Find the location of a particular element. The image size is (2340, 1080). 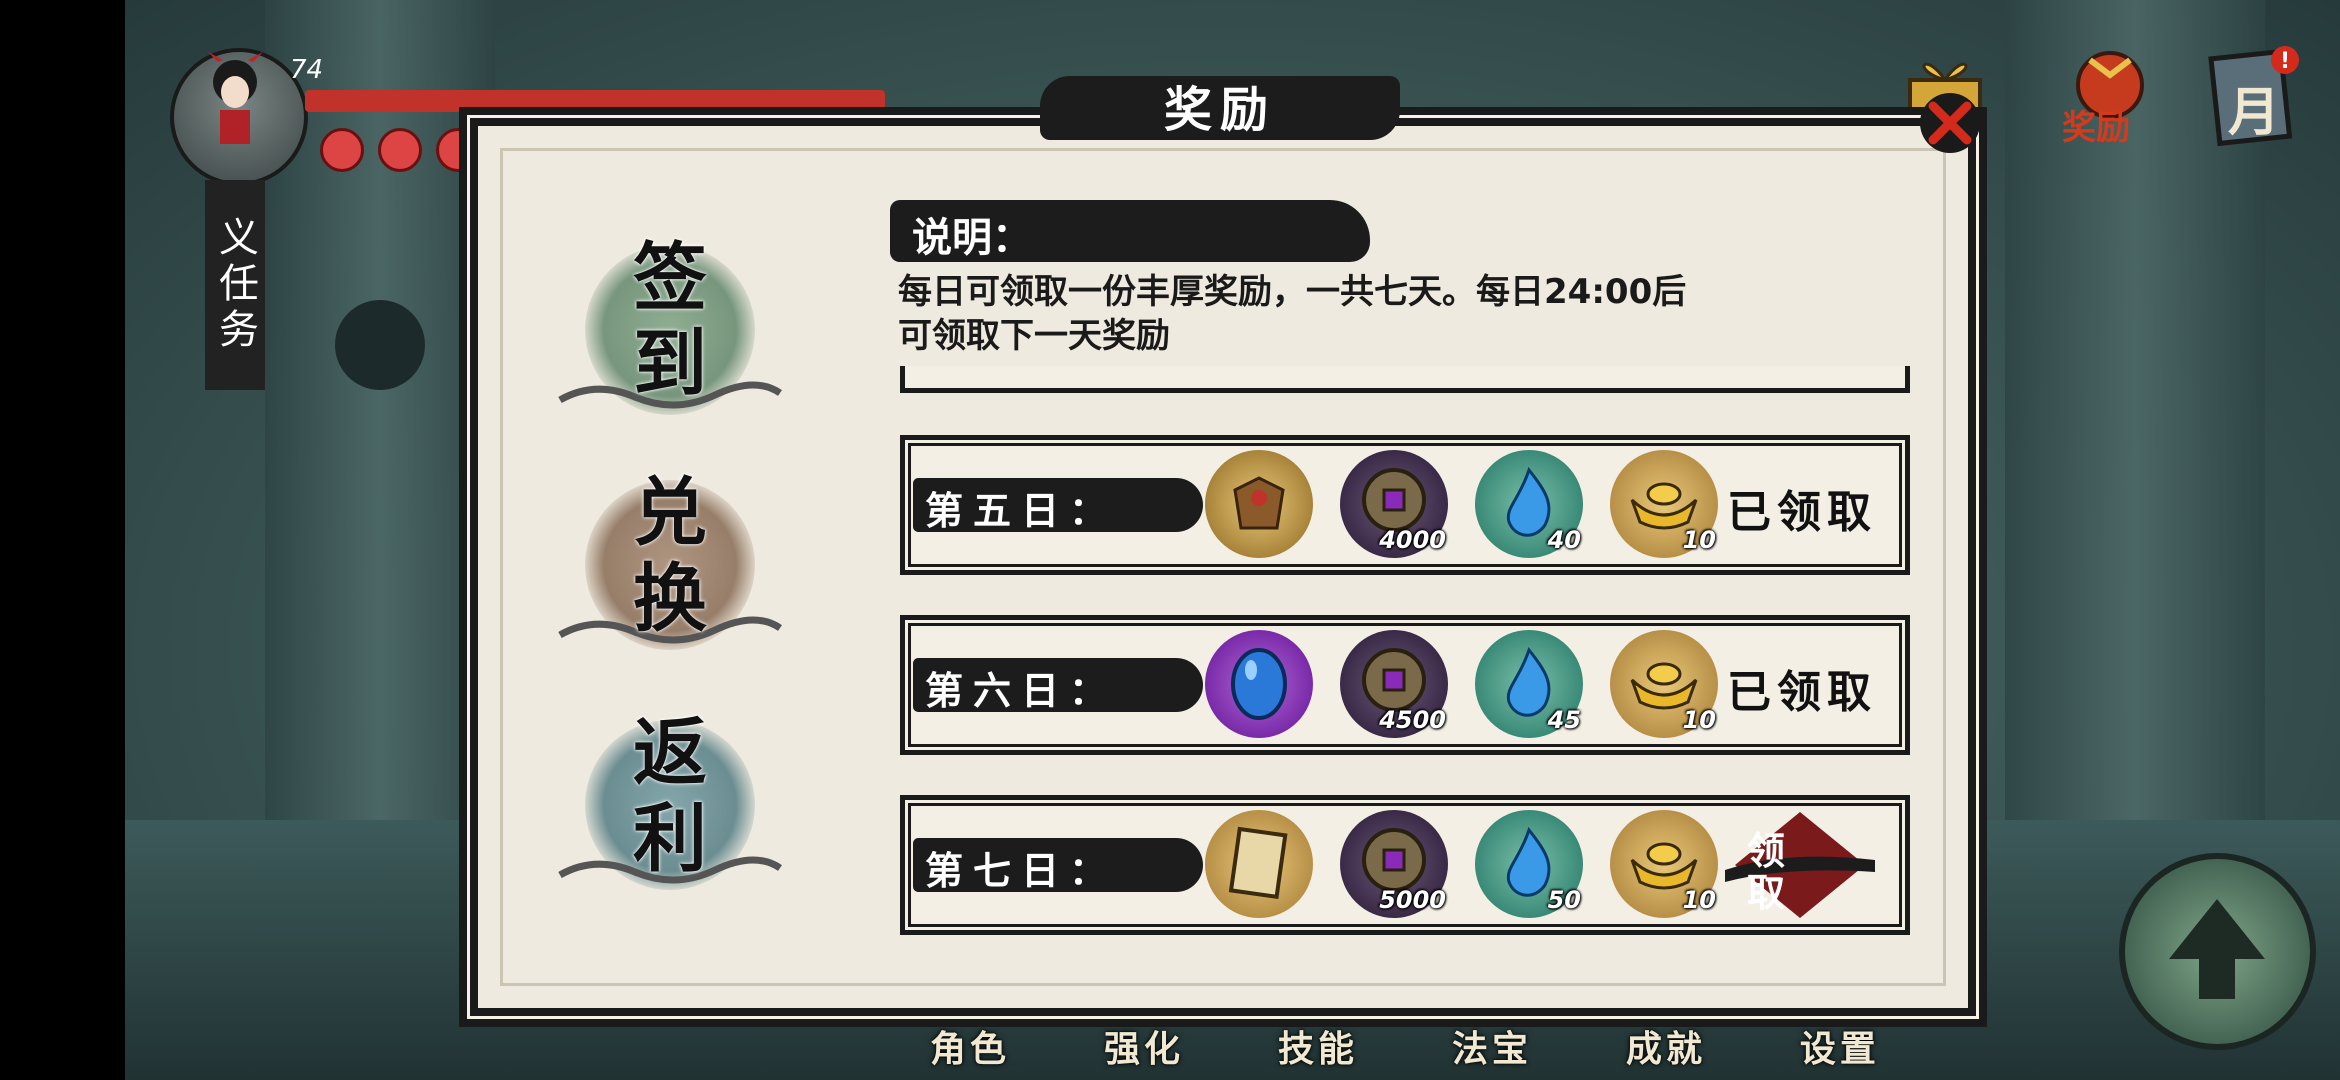

blue-flame-icon: 50 is located at coordinates (1529, 864).